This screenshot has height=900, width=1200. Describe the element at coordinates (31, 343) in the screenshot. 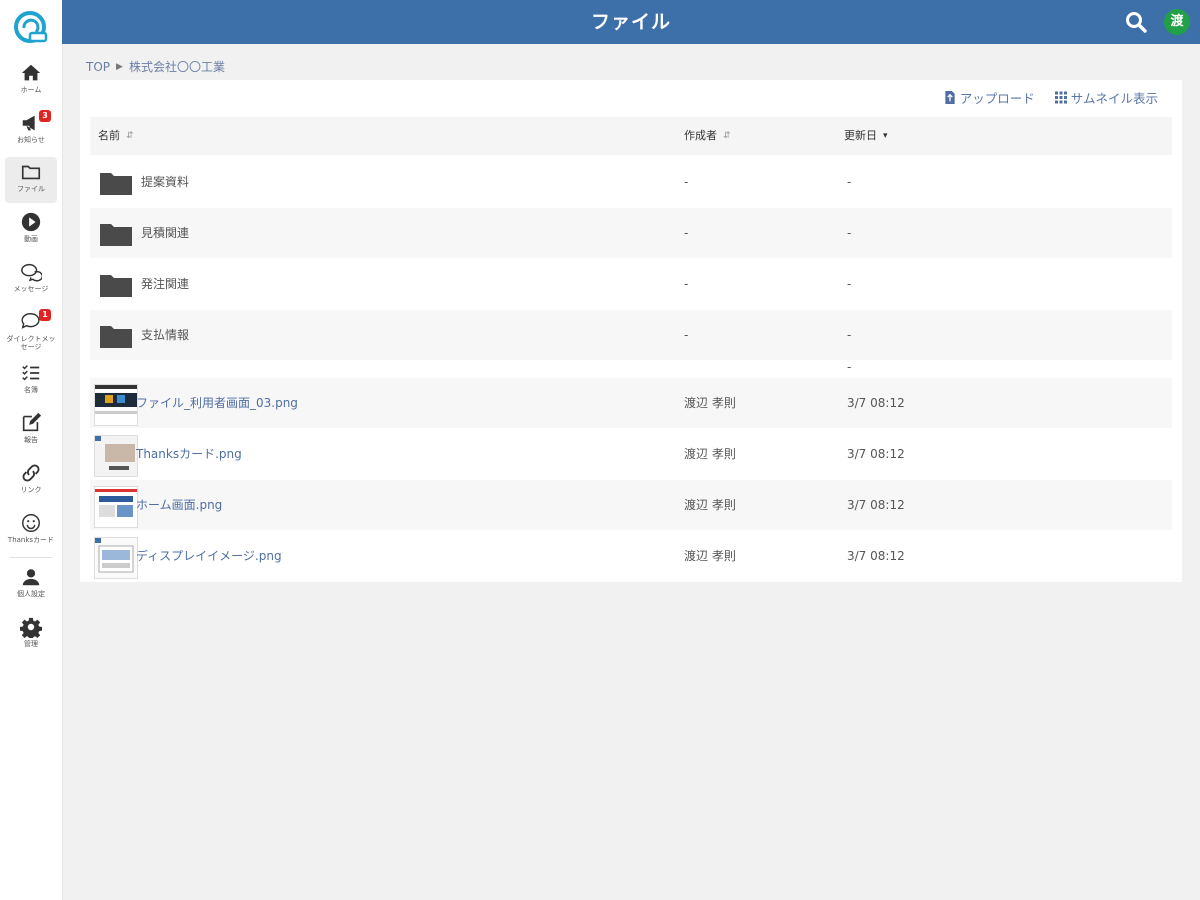

I see `sidebar-item-label: ダイレクトメッセージ` at that location.